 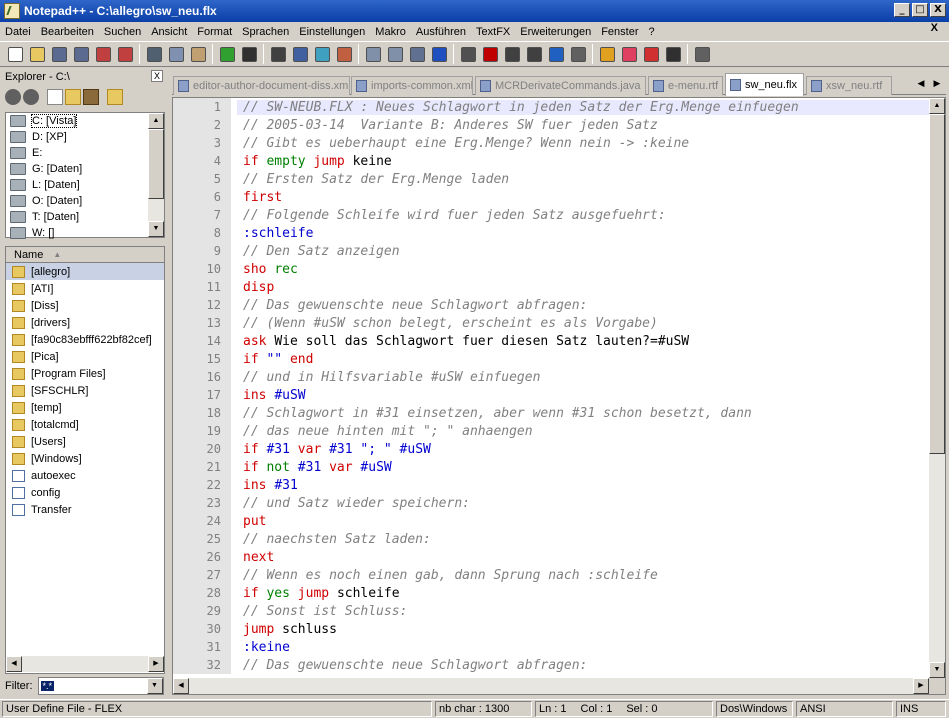 I want to click on filter-dropdown-button: ▼, so click(x=154, y=686).